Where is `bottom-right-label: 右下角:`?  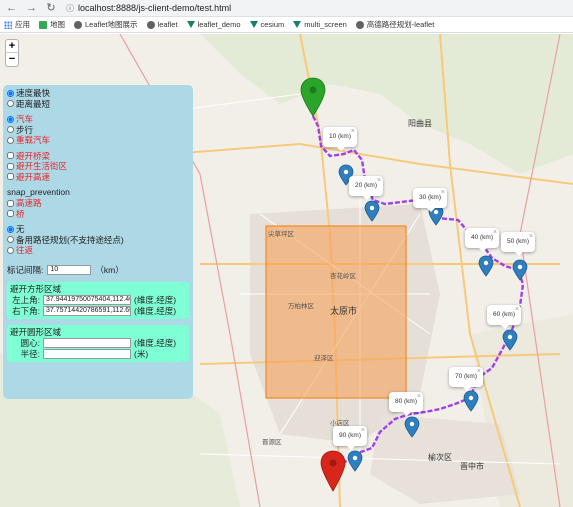
bottom-right-label: 右下角: is located at coordinates (26, 311).